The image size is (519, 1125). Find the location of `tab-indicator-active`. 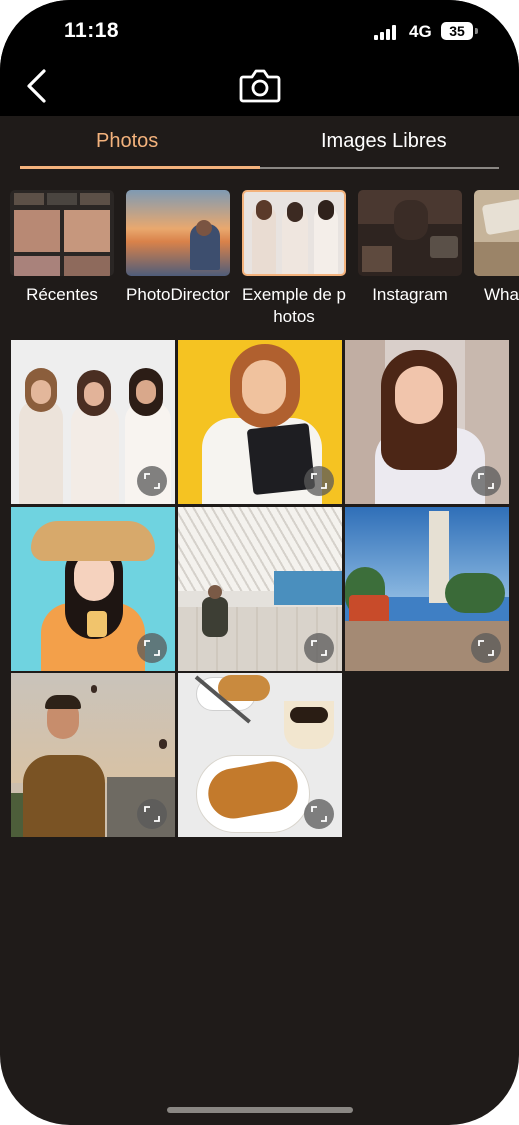

tab-indicator-active is located at coordinates (140, 167).